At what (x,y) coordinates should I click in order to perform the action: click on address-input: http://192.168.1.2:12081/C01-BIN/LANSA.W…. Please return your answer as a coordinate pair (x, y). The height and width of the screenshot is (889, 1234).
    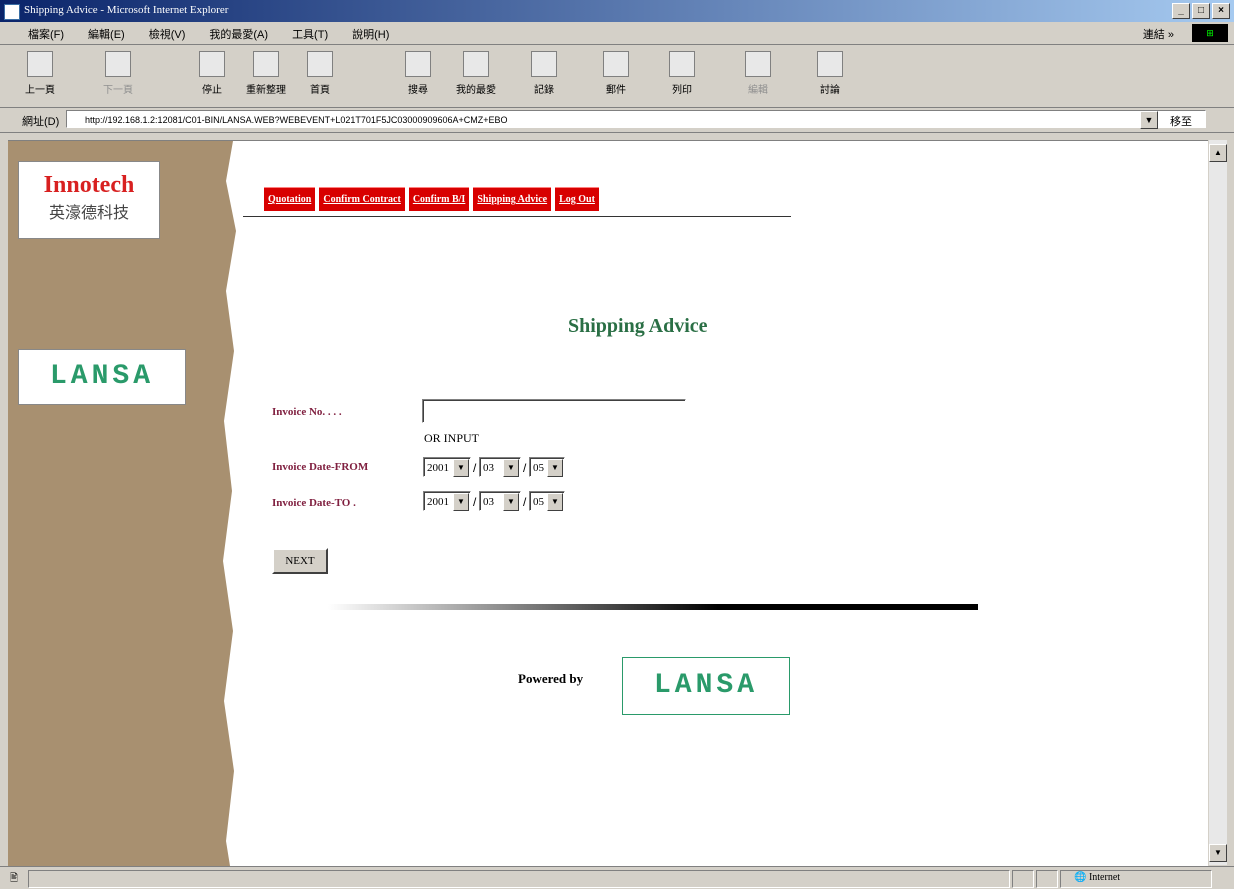
    Looking at the image, I should click on (636, 119).